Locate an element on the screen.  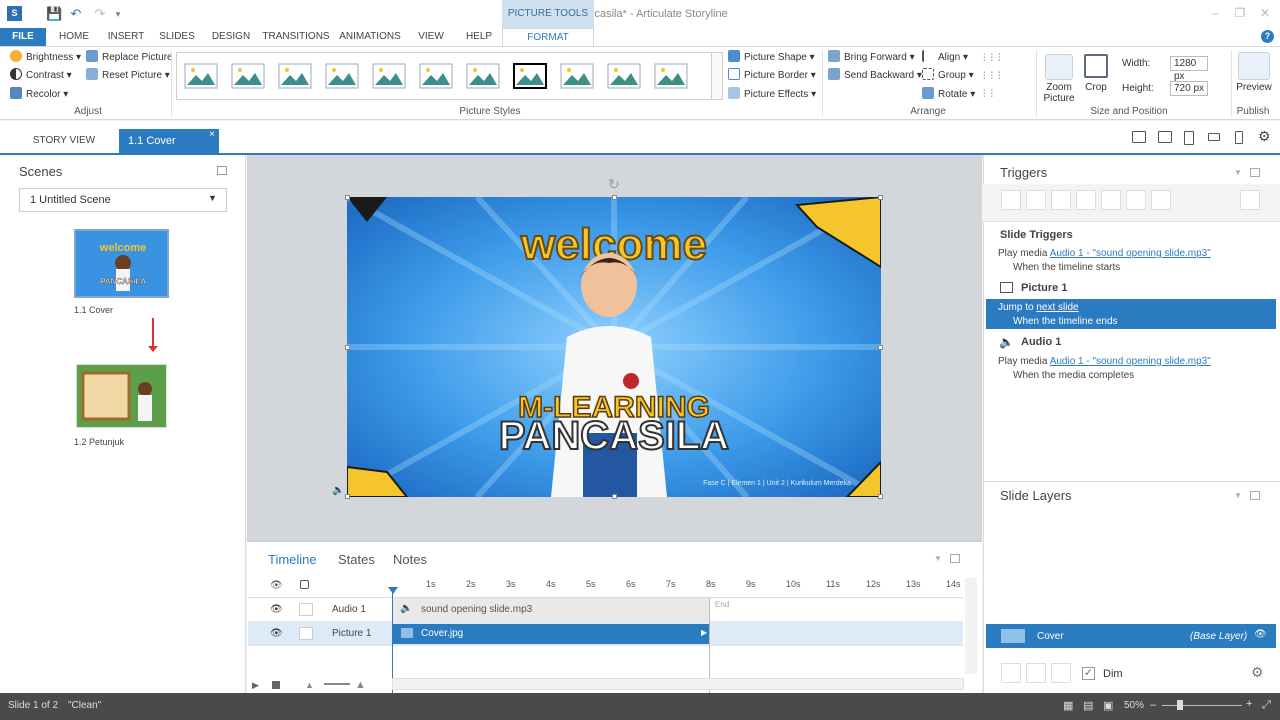
tab-home: HOME is located at coordinates (74, 37).